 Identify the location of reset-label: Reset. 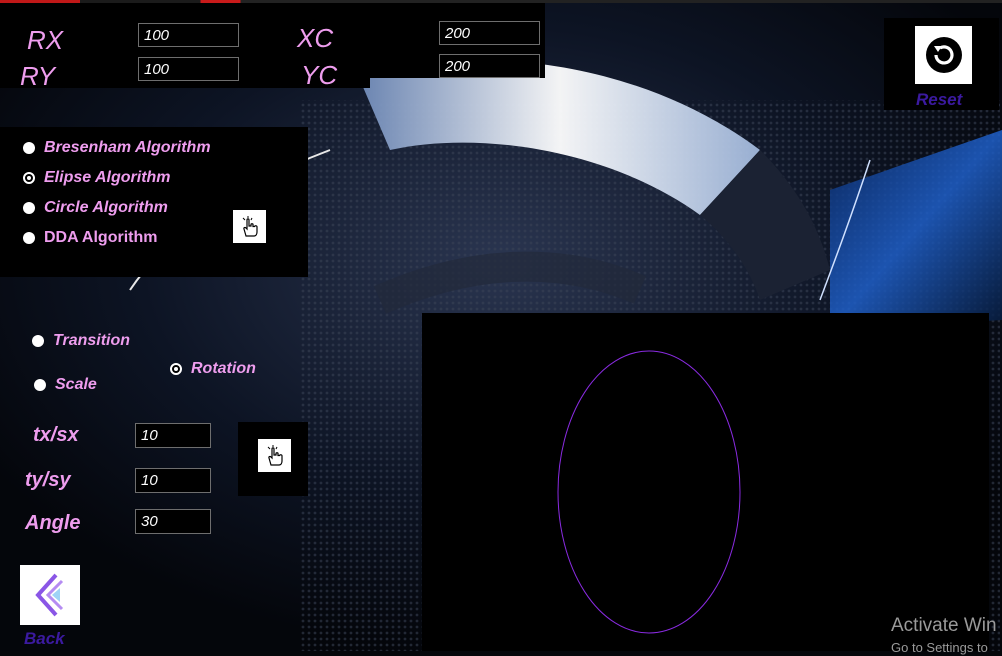
(939, 99).